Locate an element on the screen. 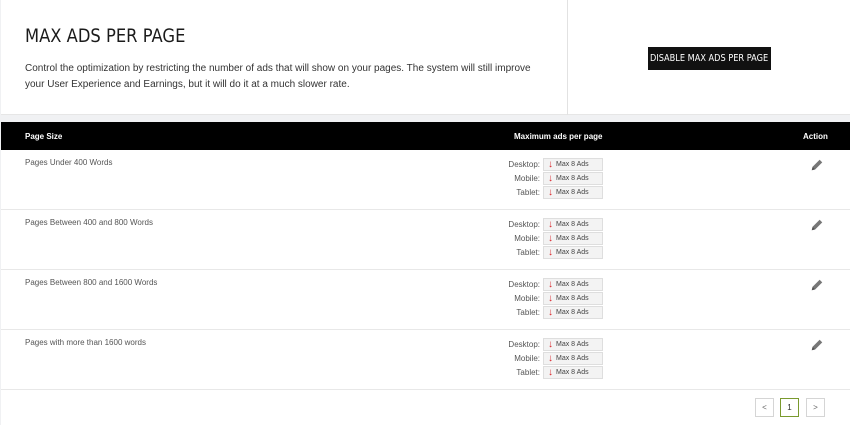  disable-max-ads-label: DISABLE MAX ADS PER PAGE is located at coordinates (709, 58).